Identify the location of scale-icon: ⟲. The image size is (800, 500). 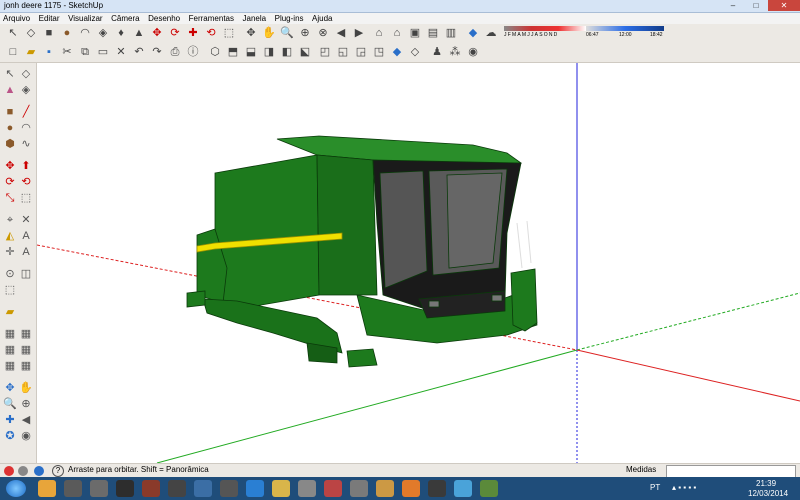
(211, 33).